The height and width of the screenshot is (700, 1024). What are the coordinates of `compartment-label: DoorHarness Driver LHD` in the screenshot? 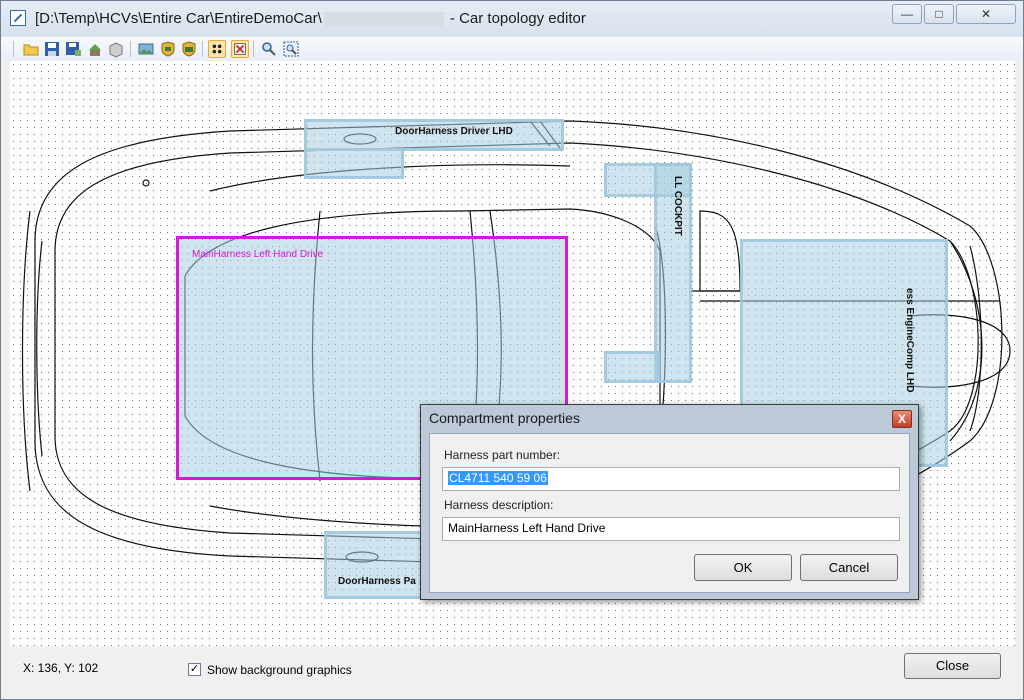 It's located at (454, 131).